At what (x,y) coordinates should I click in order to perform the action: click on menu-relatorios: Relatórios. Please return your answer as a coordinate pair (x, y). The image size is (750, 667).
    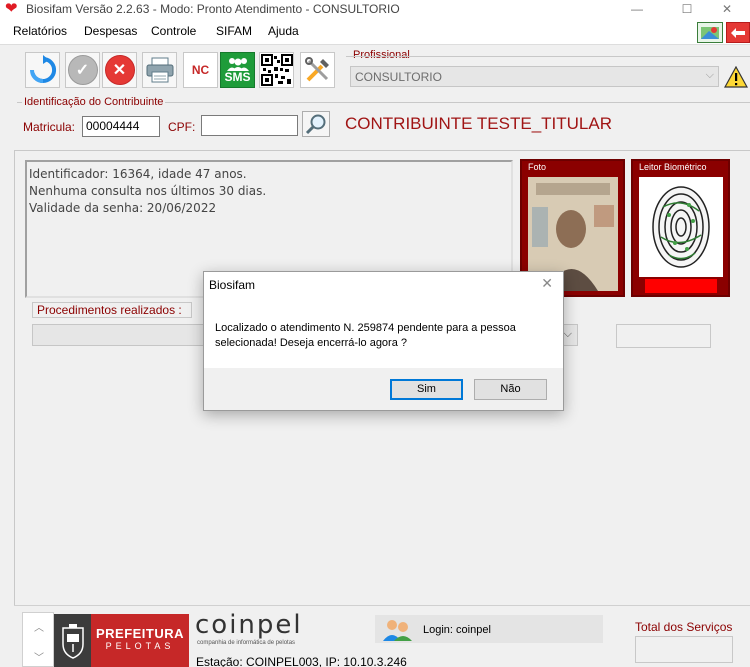
    Looking at the image, I should click on (40, 31).